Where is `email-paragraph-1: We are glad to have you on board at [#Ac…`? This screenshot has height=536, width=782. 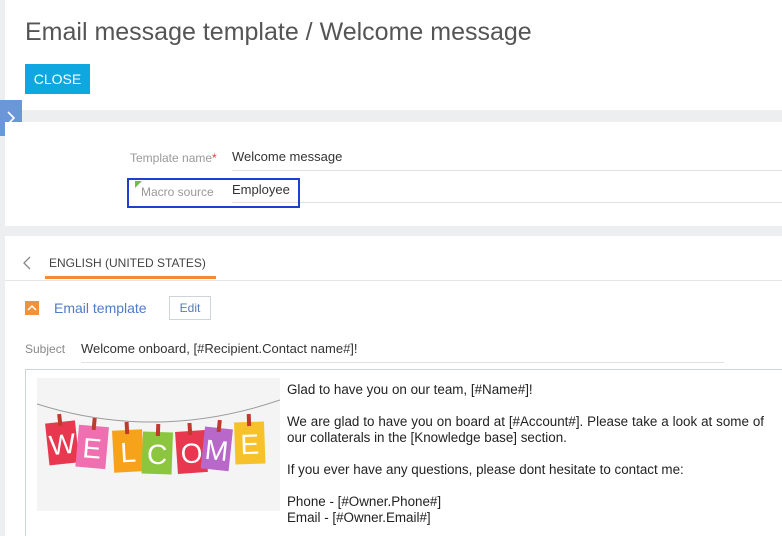 email-paragraph-1: We are glad to have you on board at [#Ac… is located at coordinates (525, 429).